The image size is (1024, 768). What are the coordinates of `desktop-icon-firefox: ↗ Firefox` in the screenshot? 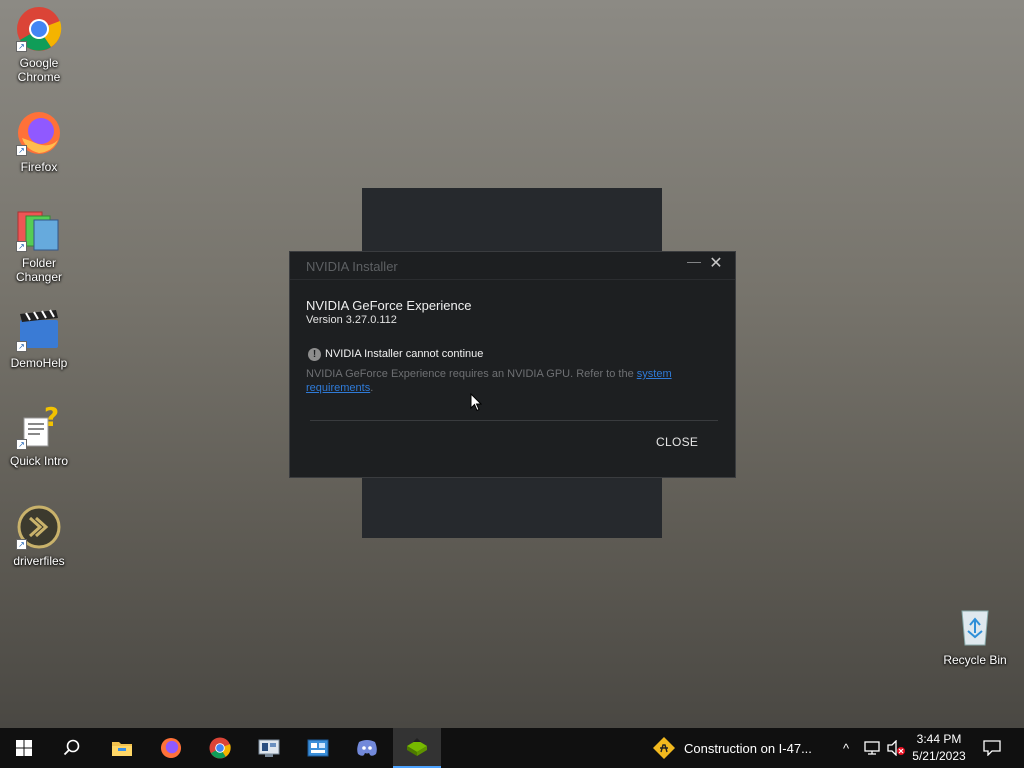 It's located at (39, 142).